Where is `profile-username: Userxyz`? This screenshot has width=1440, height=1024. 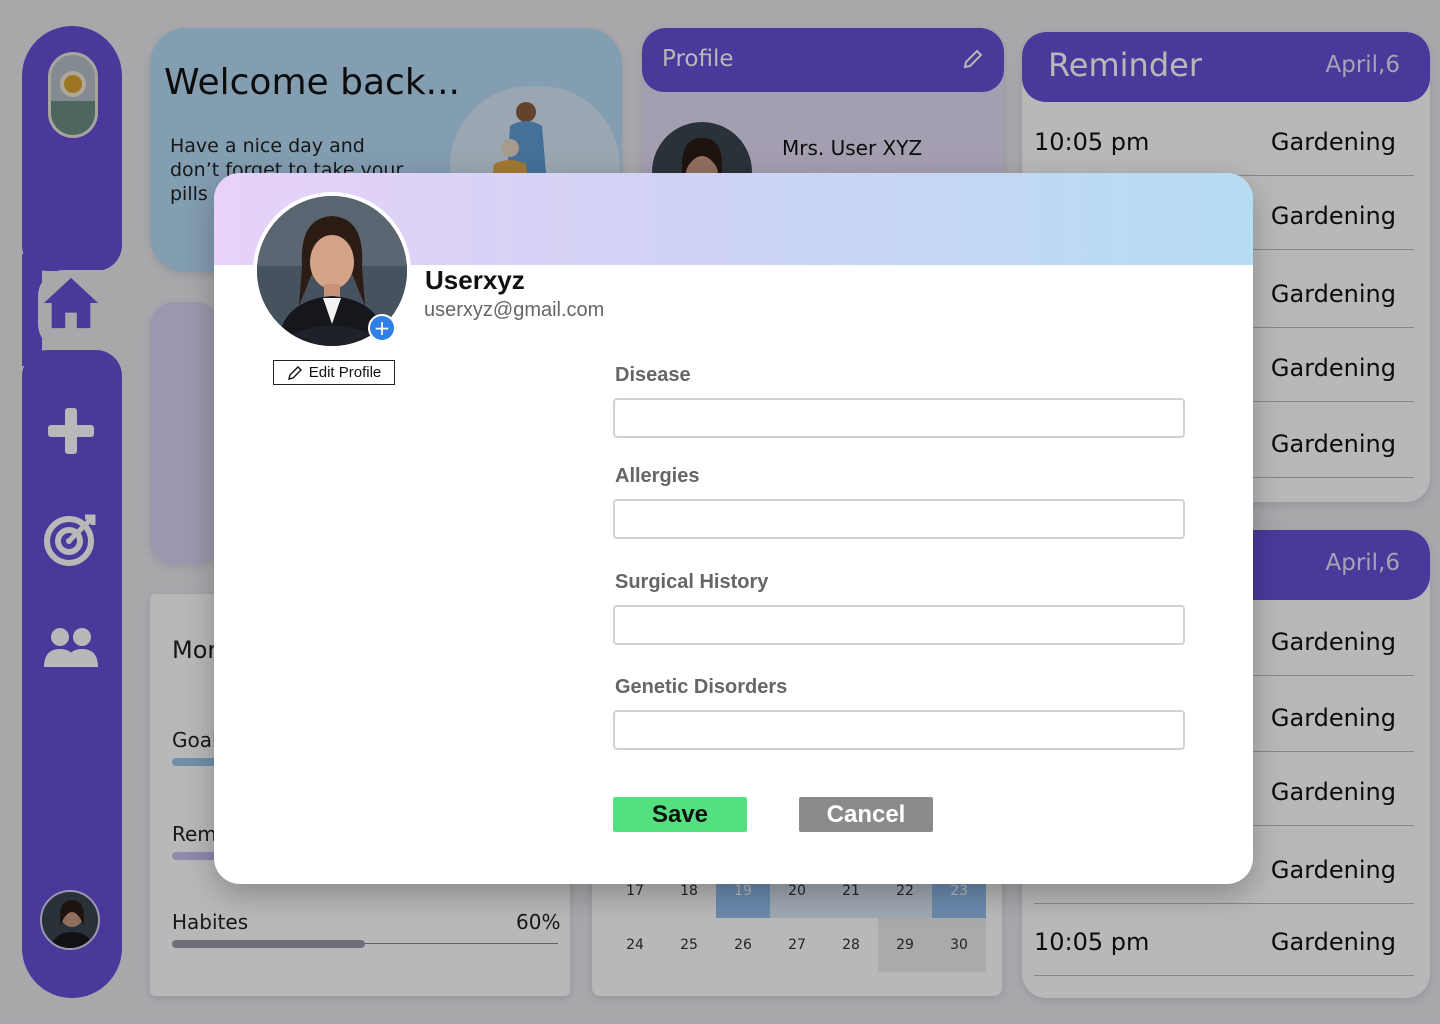 profile-username: Userxyz is located at coordinates (475, 280).